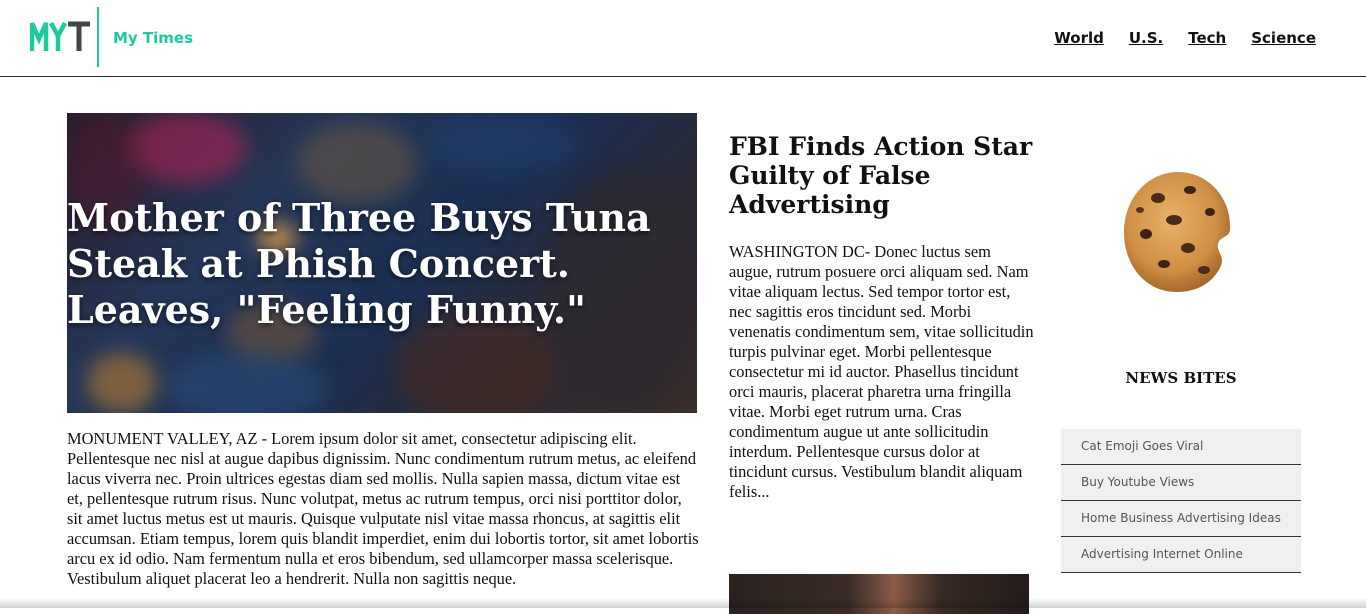 Image resolution: width=1366 pixels, height=614 pixels. I want to click on nav-link-science: Science, so click(1283, 38).